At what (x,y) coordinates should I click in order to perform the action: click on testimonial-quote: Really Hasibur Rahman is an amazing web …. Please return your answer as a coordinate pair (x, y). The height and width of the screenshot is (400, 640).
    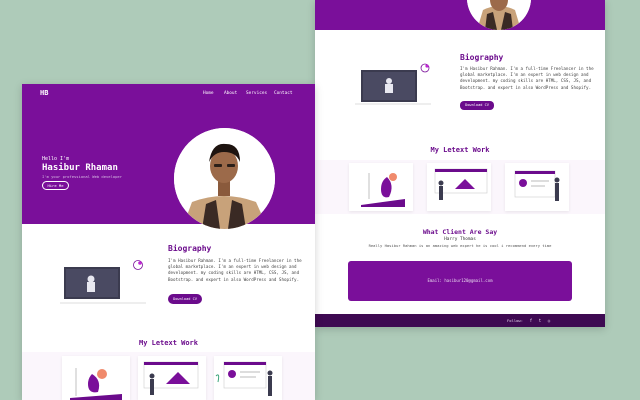
    Looking at the image, I should click on (460, 245).